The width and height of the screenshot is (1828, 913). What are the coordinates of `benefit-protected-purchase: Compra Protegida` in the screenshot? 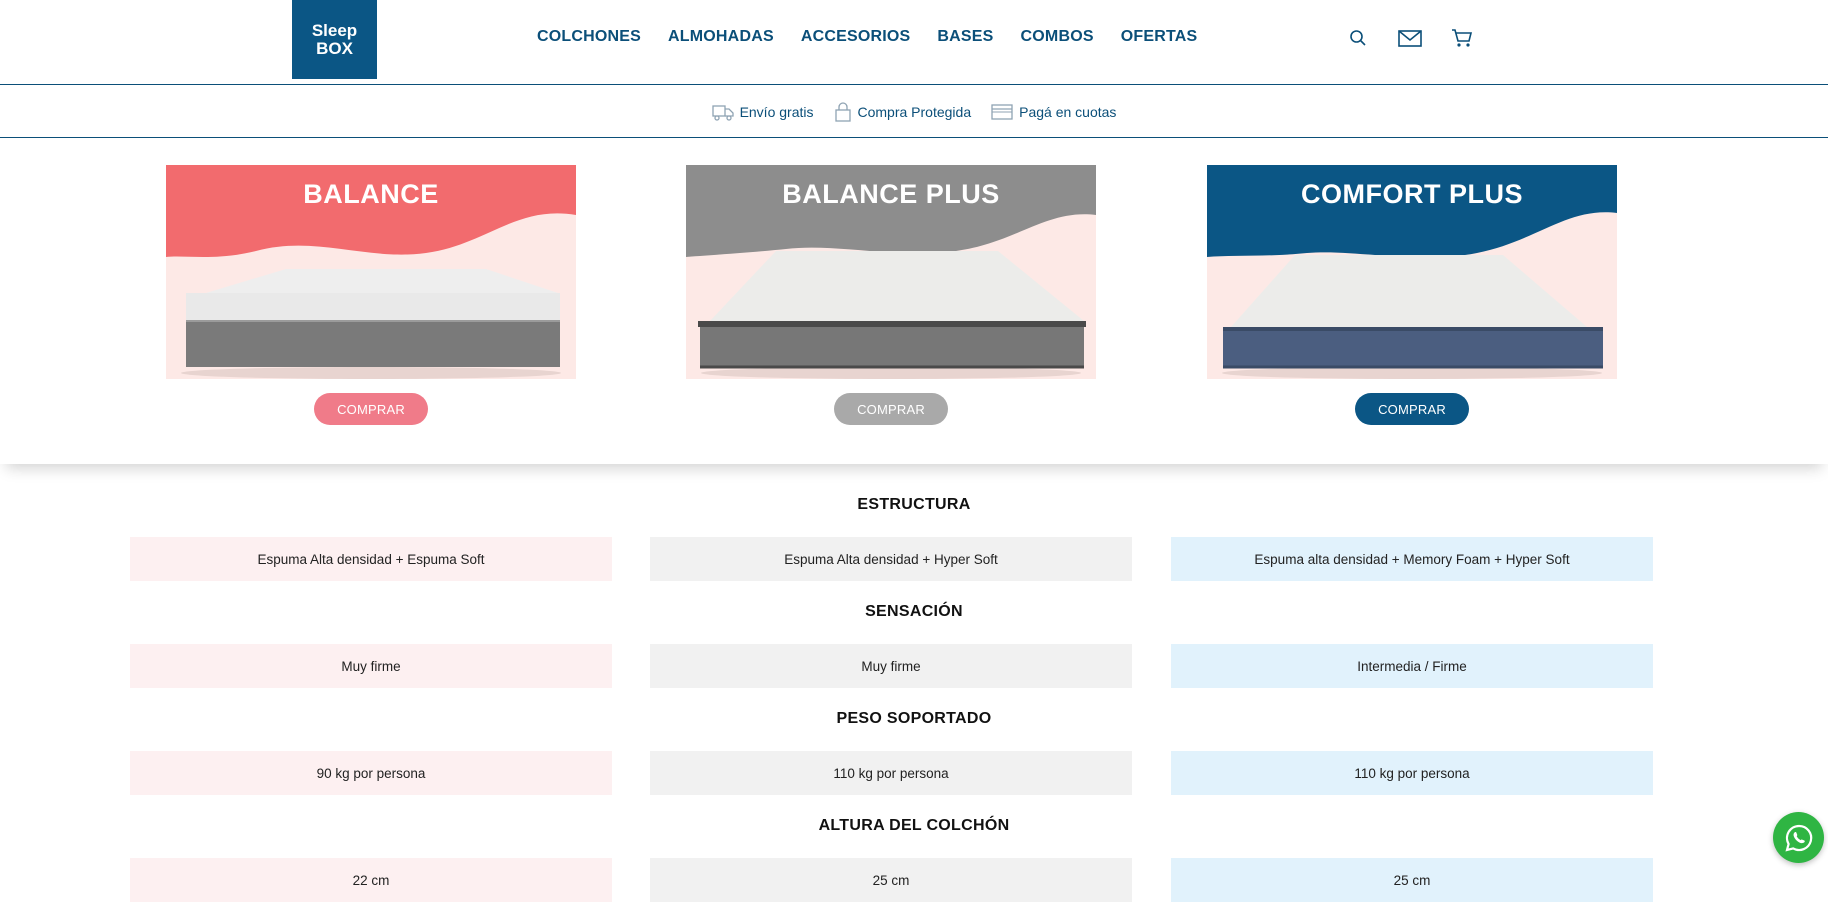 It's located at (903, 111).